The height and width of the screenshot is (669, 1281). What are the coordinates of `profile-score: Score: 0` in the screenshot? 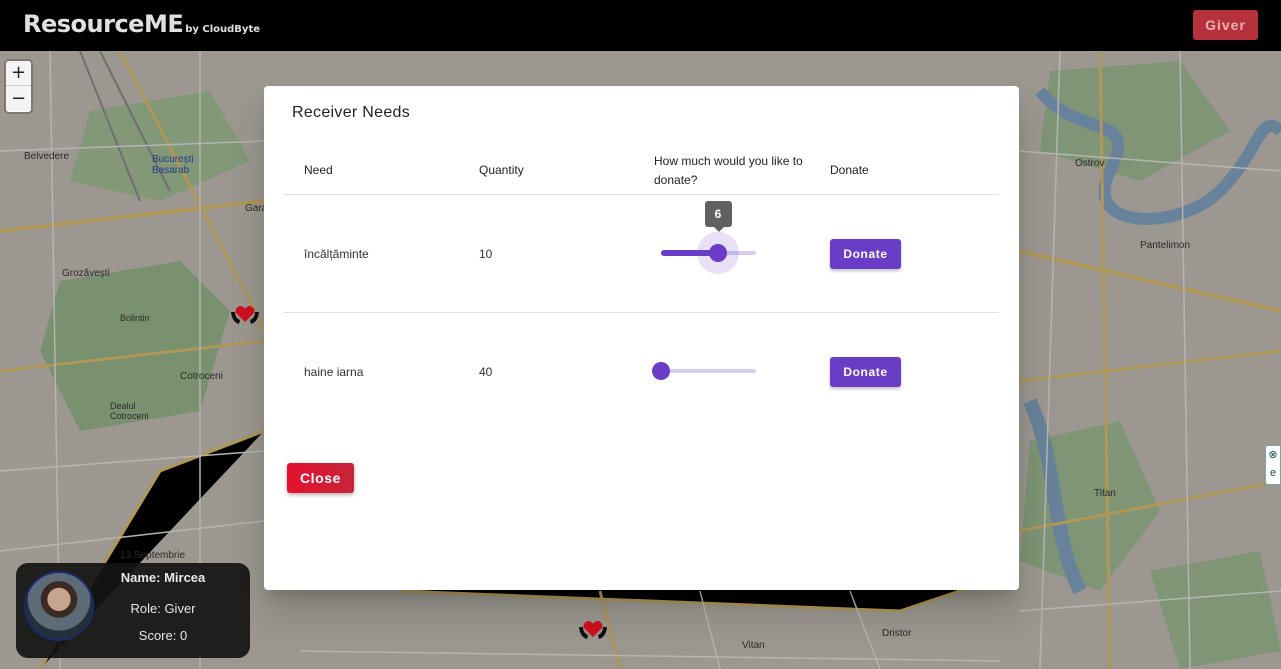 It's located at (163, 635).